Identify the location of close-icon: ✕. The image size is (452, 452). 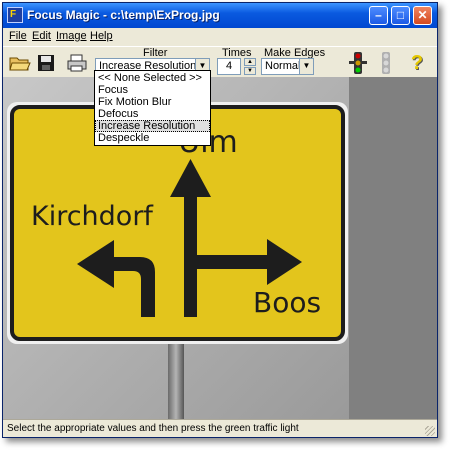
(422, 15).